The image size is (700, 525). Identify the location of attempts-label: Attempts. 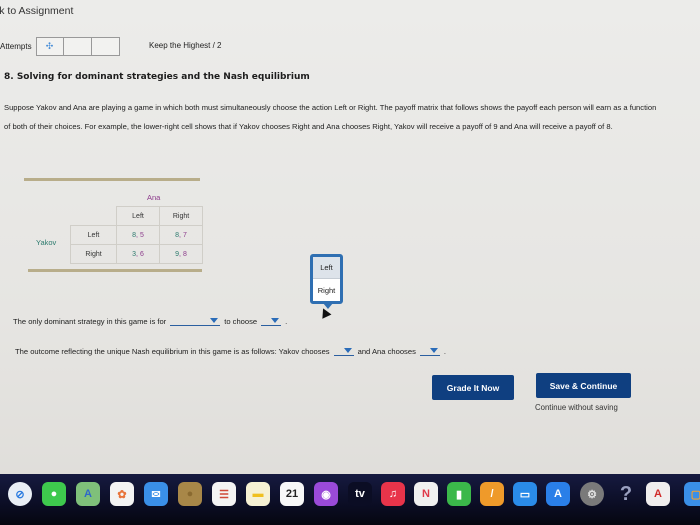
(16, 46).